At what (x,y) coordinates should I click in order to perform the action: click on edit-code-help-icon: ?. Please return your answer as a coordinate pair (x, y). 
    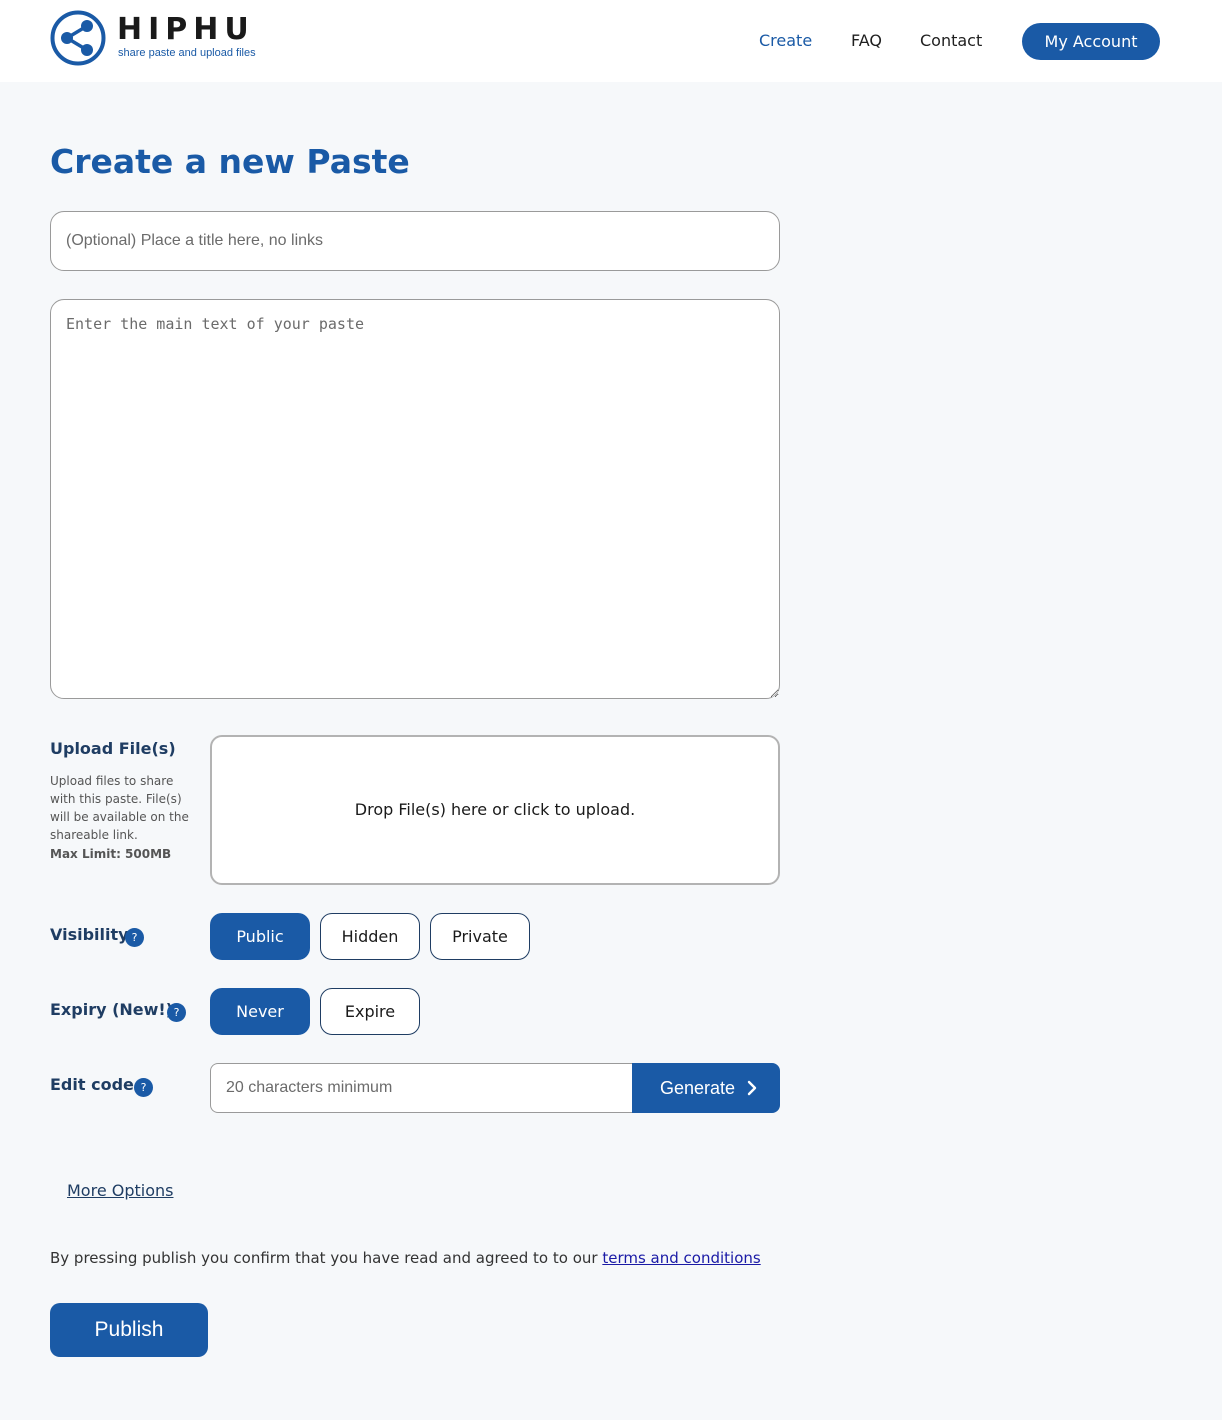
    Looking at the image, I should click on (143, 1087).